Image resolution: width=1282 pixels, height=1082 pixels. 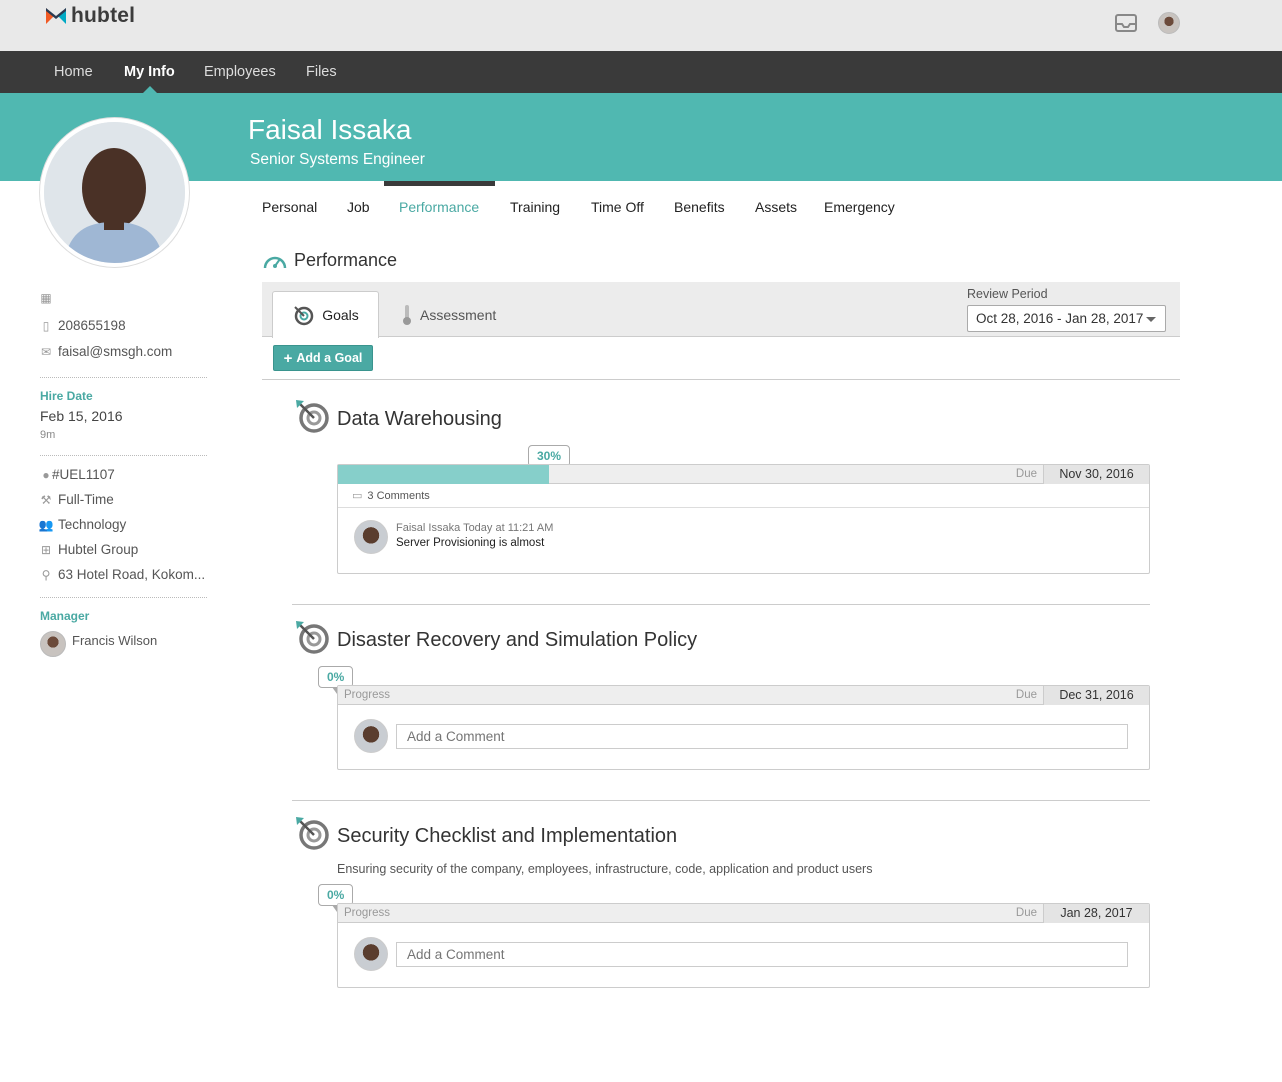 I want to click on manager-link: Francis Wilson, so click(x=98, y=644).